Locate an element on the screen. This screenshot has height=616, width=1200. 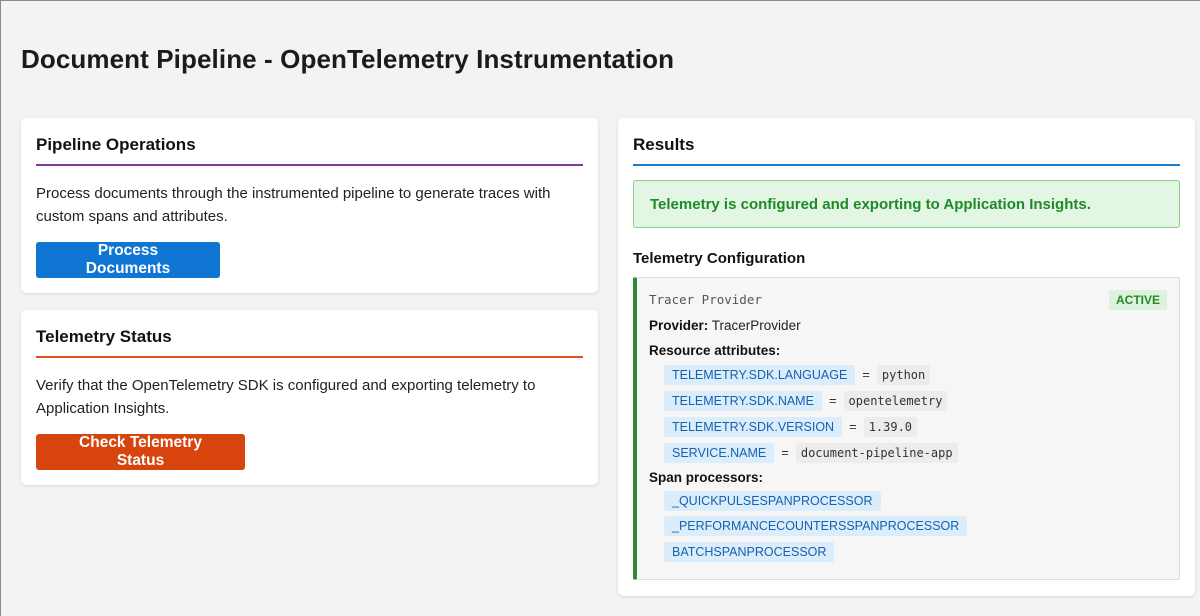
span-processor-item: _QUICKPULSESPANPROCESSOR is located at coordinates (772, 501).